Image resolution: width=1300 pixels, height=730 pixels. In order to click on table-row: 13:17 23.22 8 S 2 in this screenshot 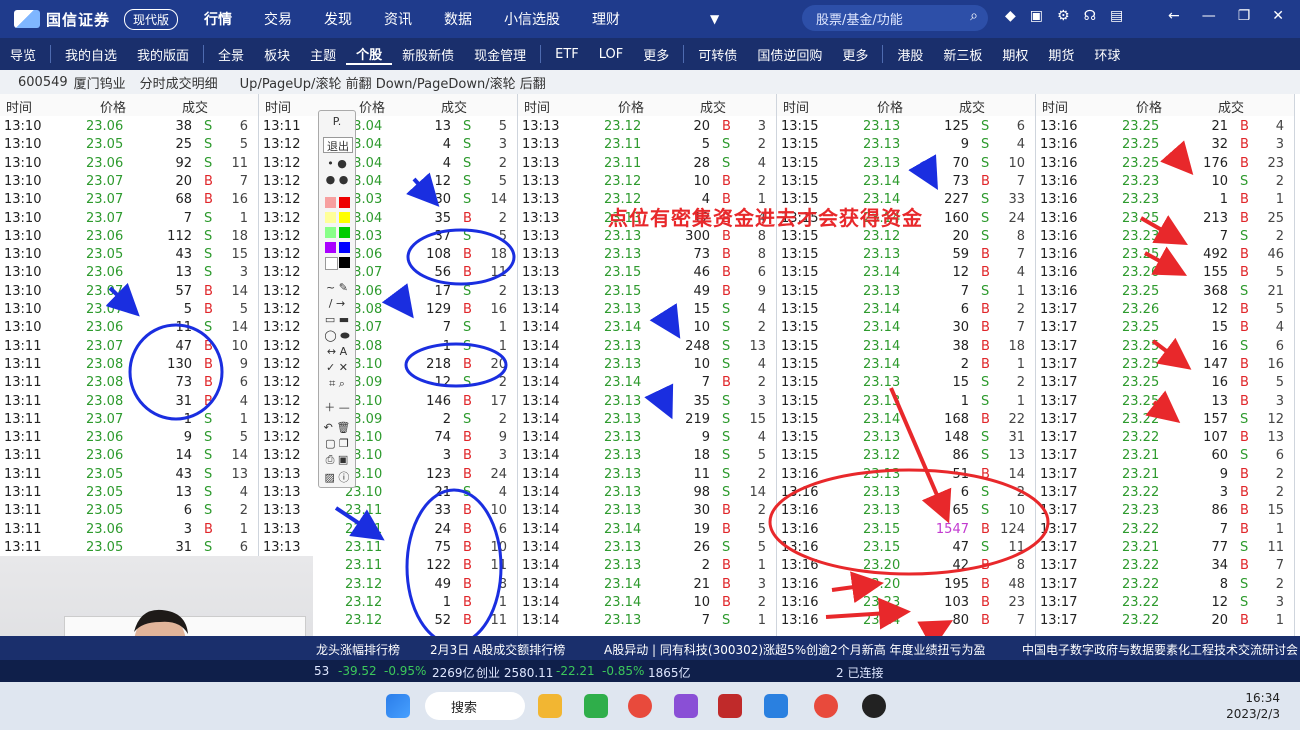, I will do `click(1165, 585)`.